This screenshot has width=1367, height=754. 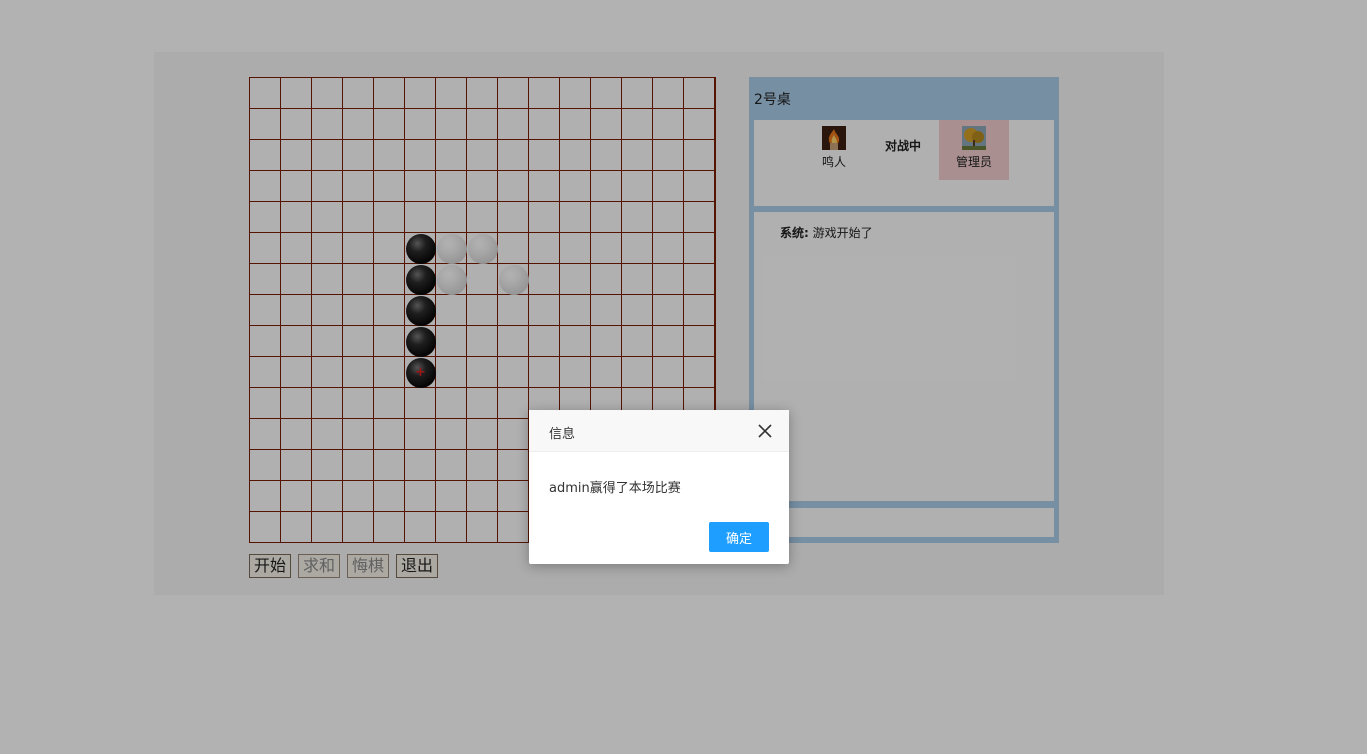 I want to click on info-dialog: 信息 admin赢得了本场比赛 确定, so click(x=659, y=487).